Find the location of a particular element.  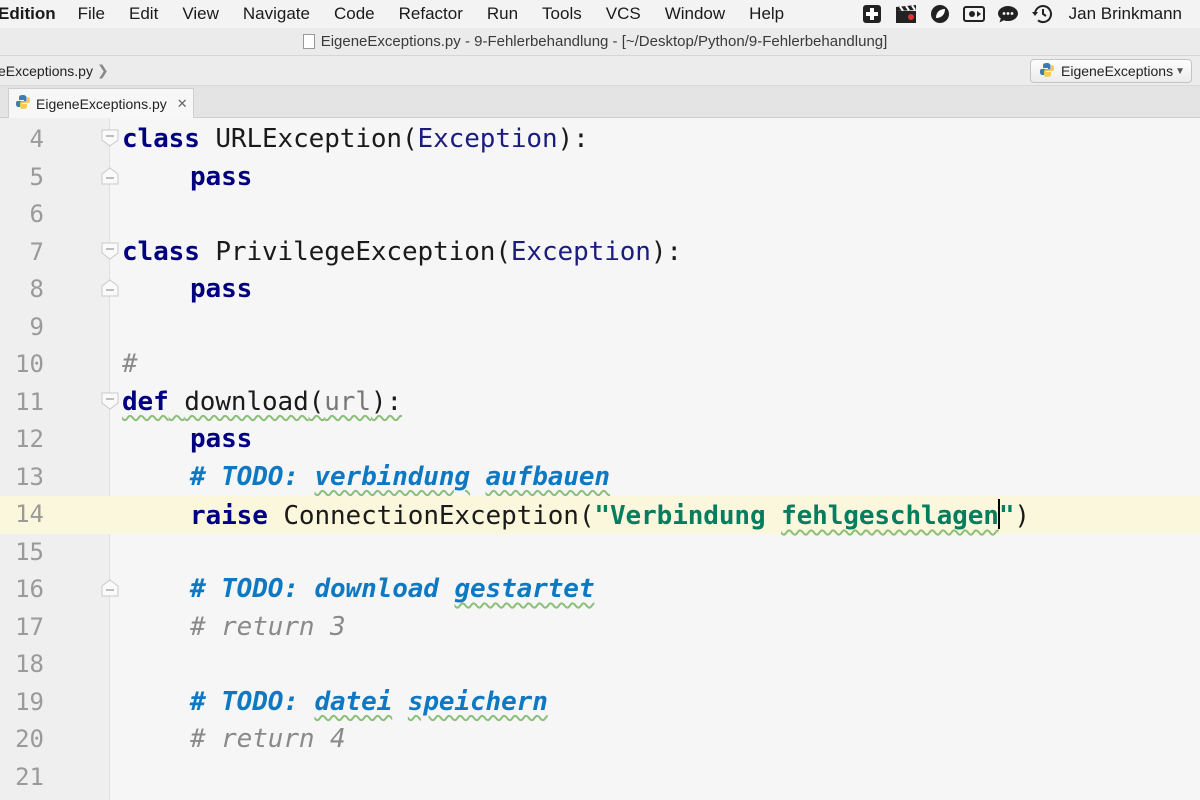

code-text: # is located at coordinates (130, 364).